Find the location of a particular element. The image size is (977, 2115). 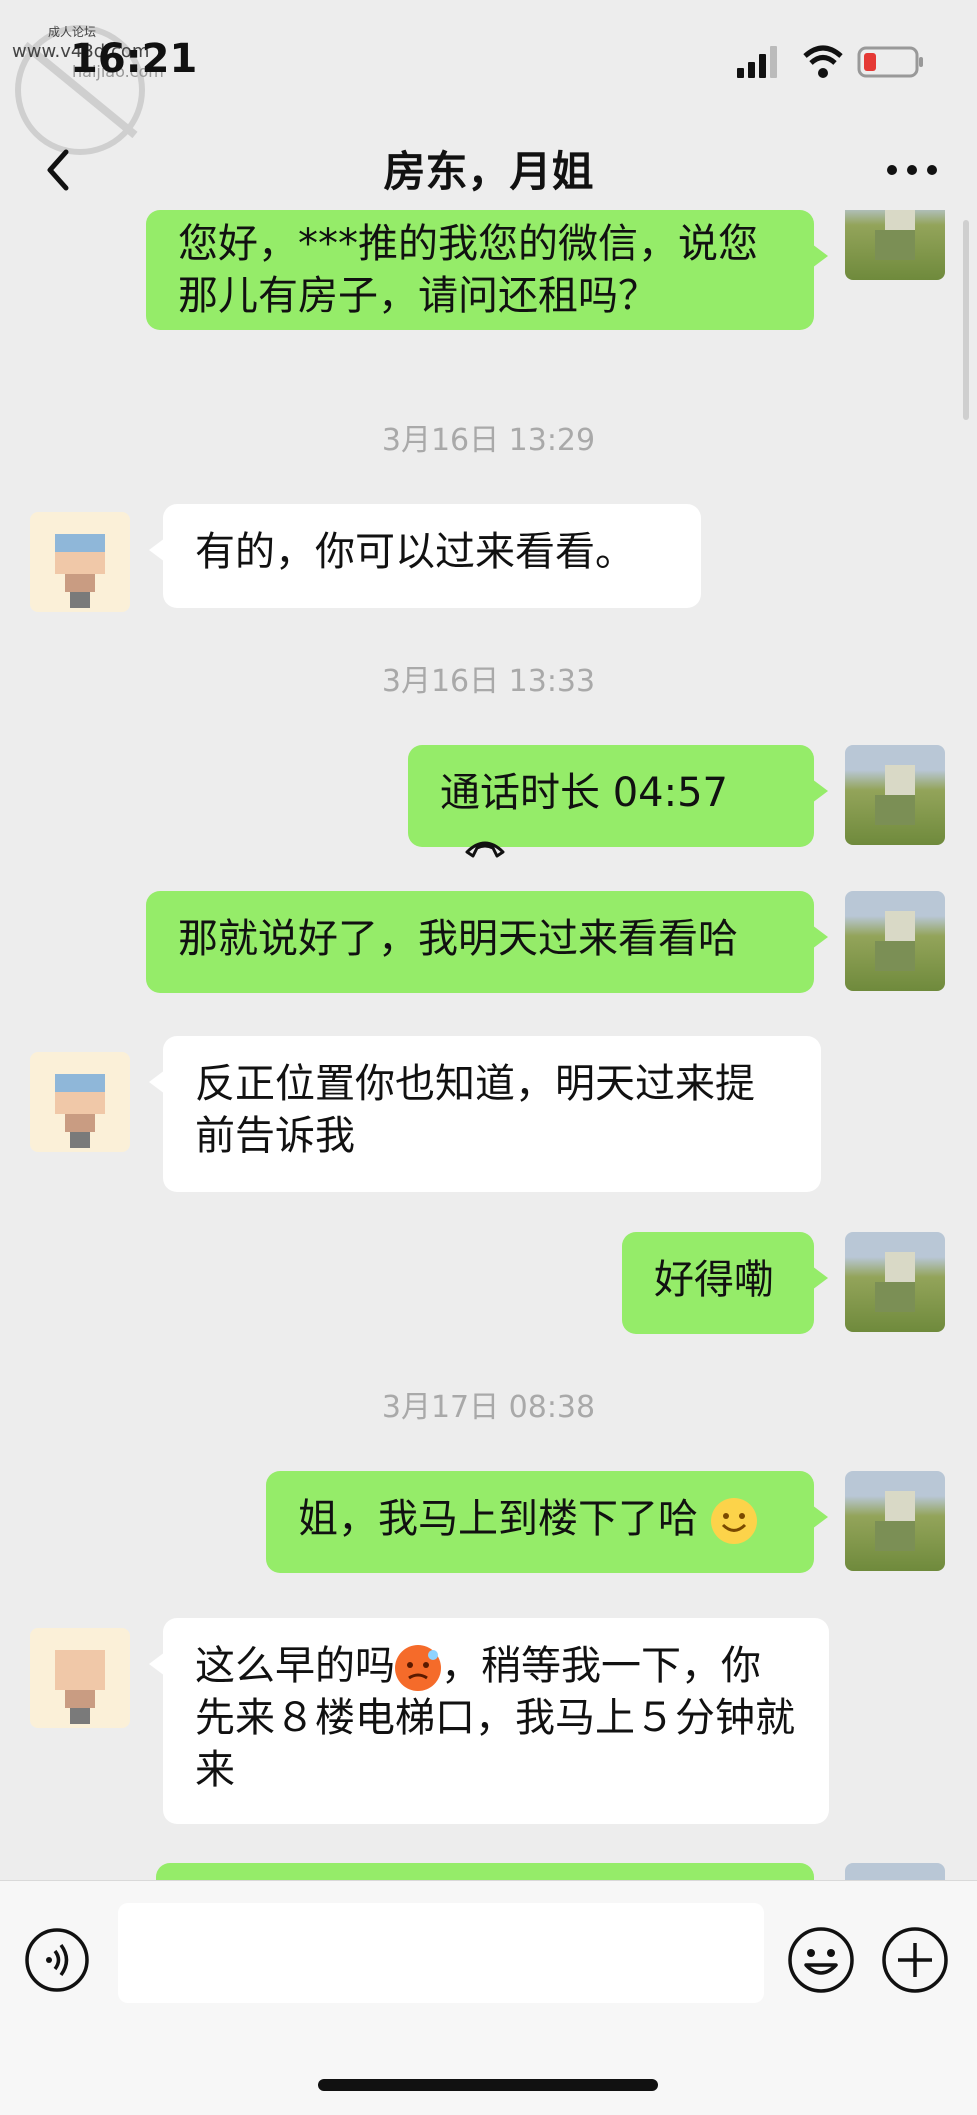

wifi-icon is located at coordinates (823, 61).